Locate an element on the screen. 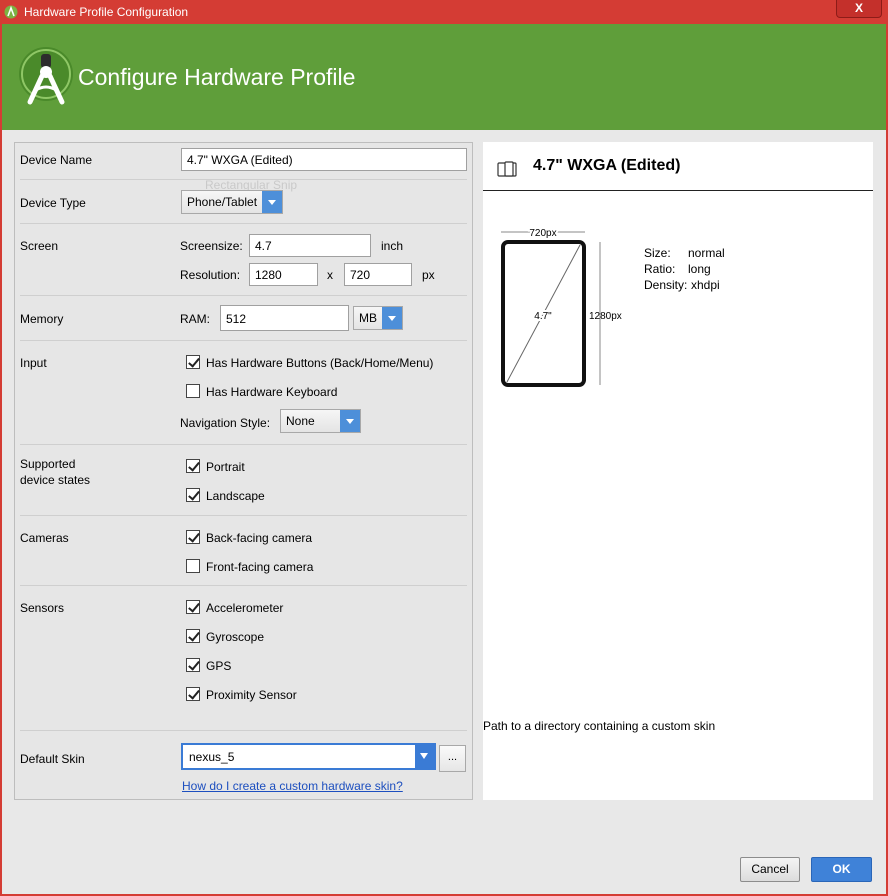  landscape-label: Landscape is located at coordinates (235, 496).